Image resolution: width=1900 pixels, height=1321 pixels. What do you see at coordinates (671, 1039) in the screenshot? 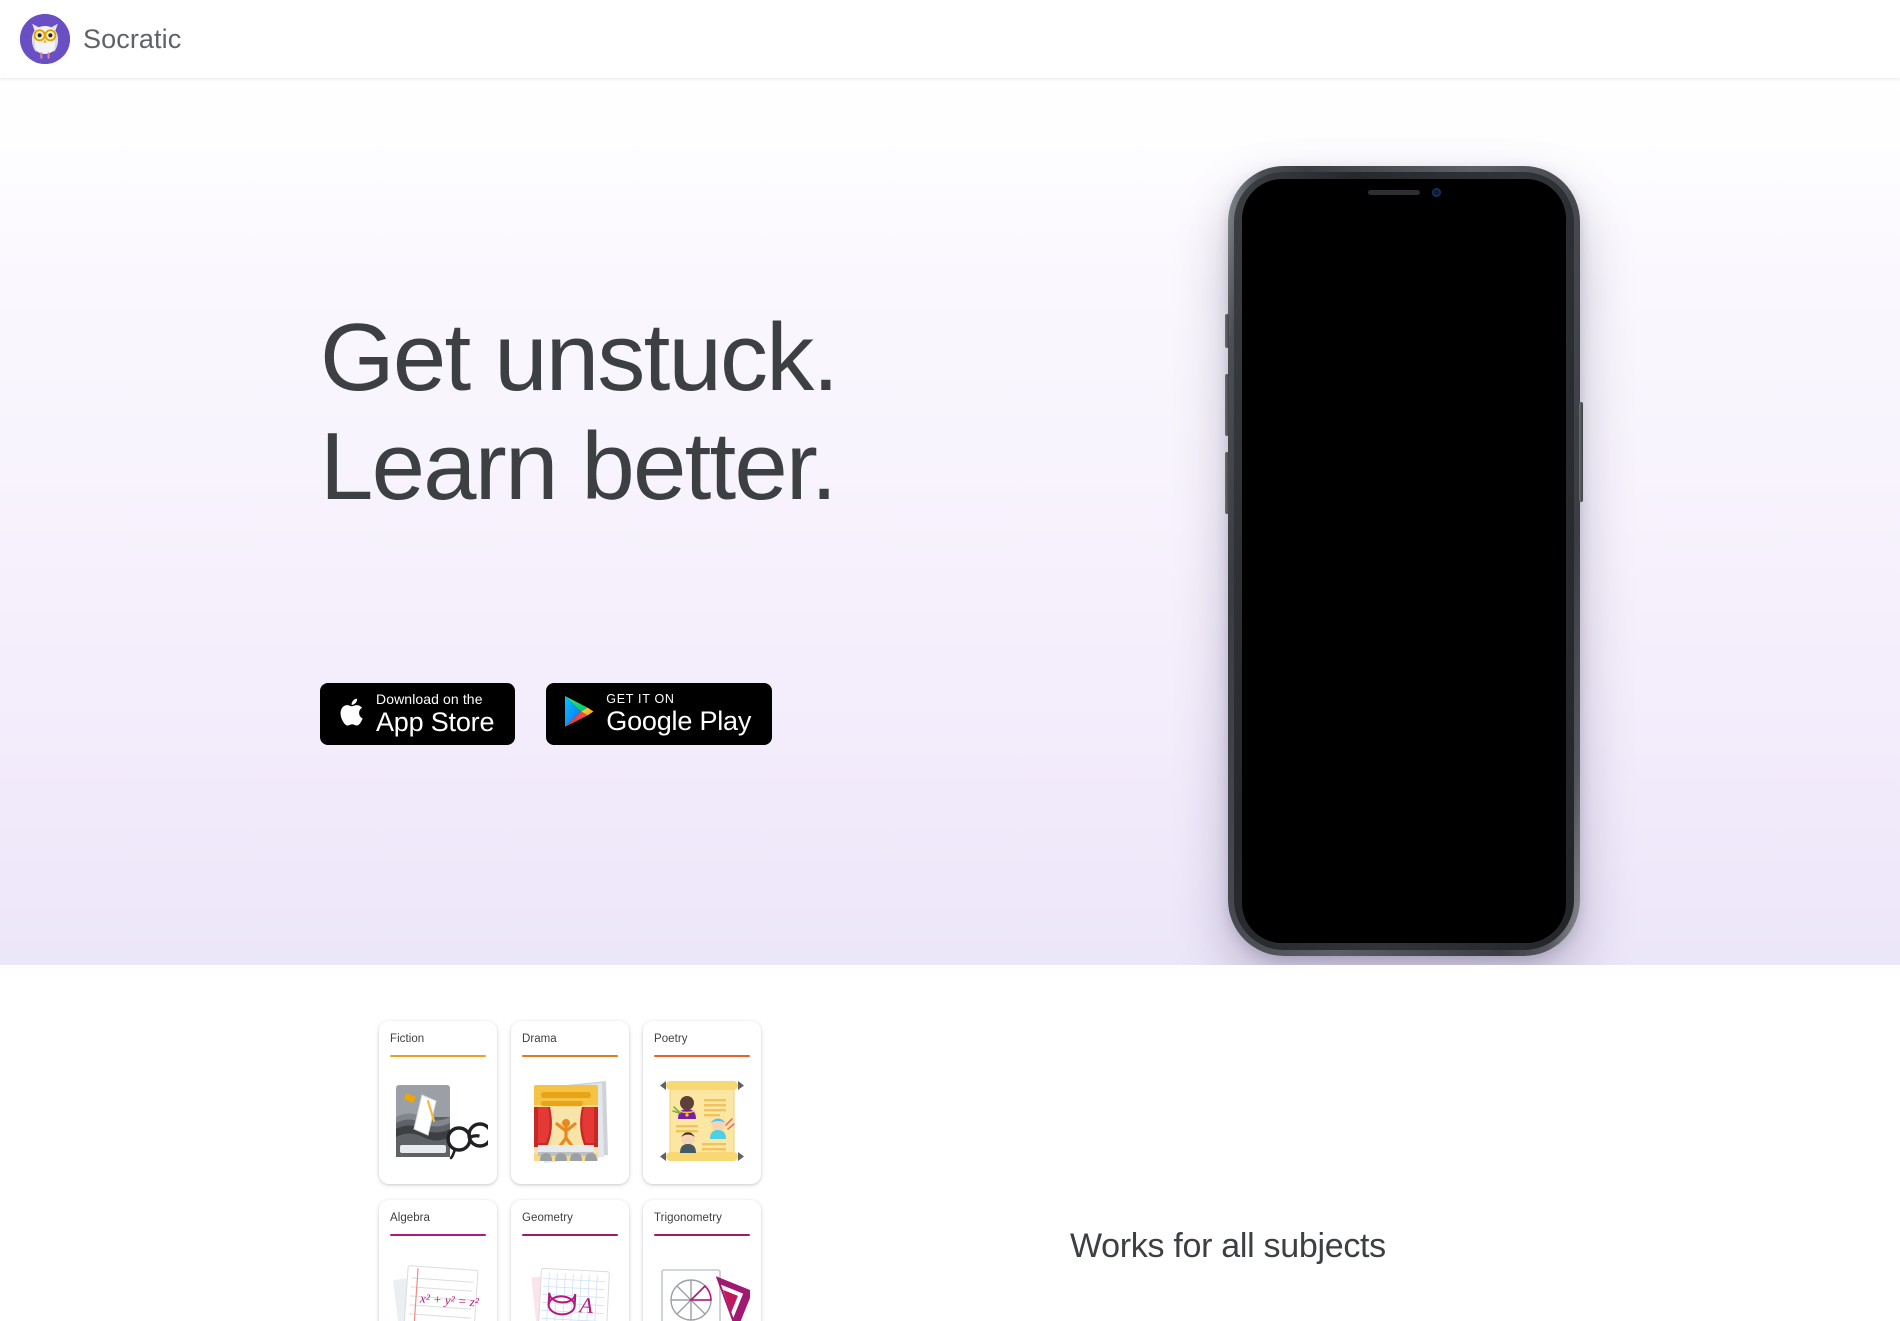
I see `subject-title: Poetry` at bounding box center [671, 1039].